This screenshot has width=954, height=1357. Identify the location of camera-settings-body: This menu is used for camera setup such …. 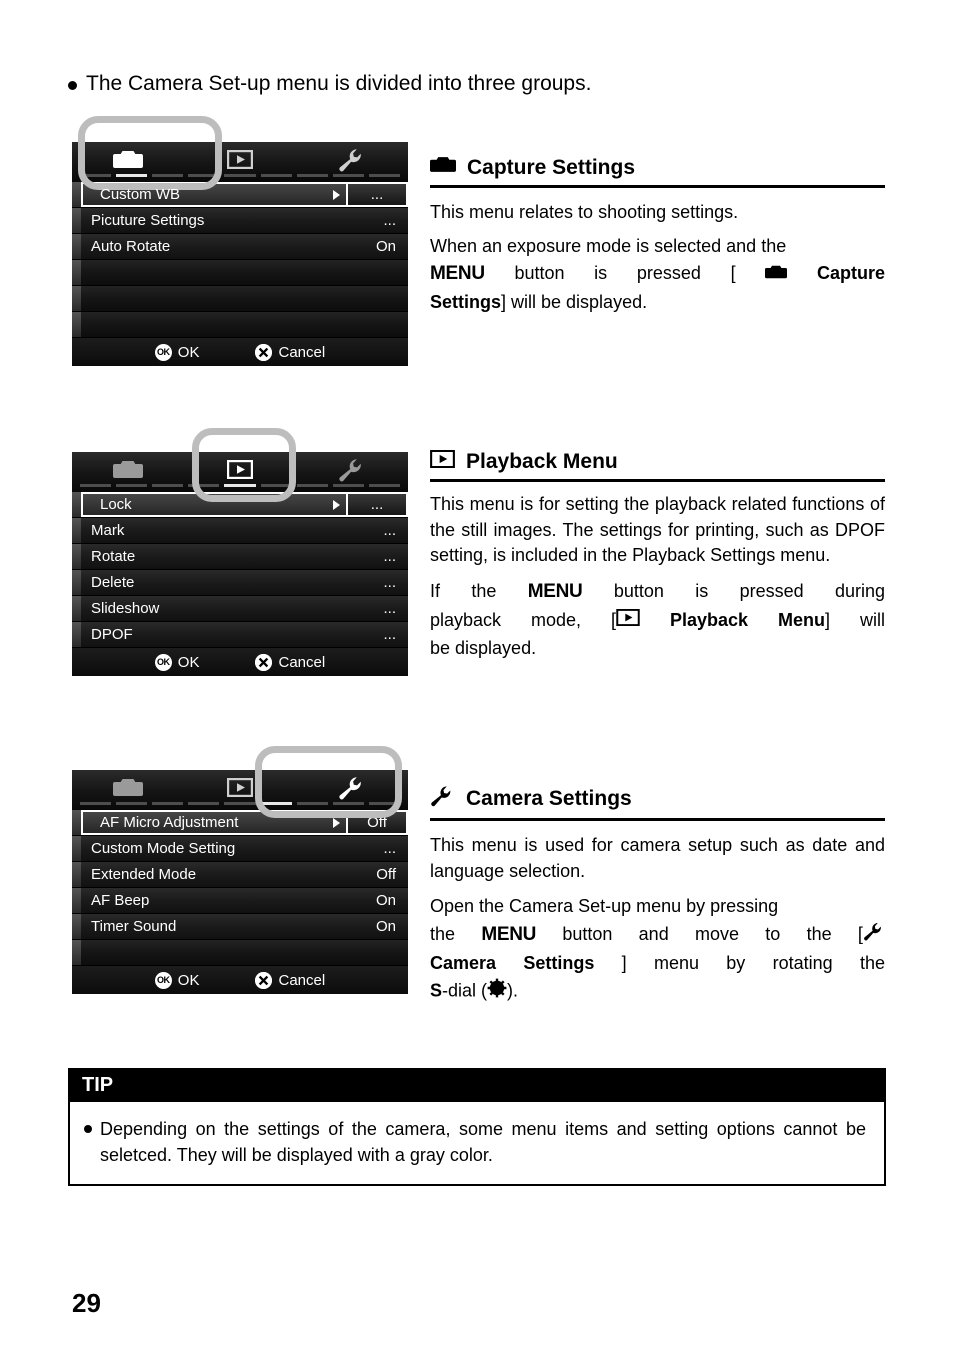
(657, 919).